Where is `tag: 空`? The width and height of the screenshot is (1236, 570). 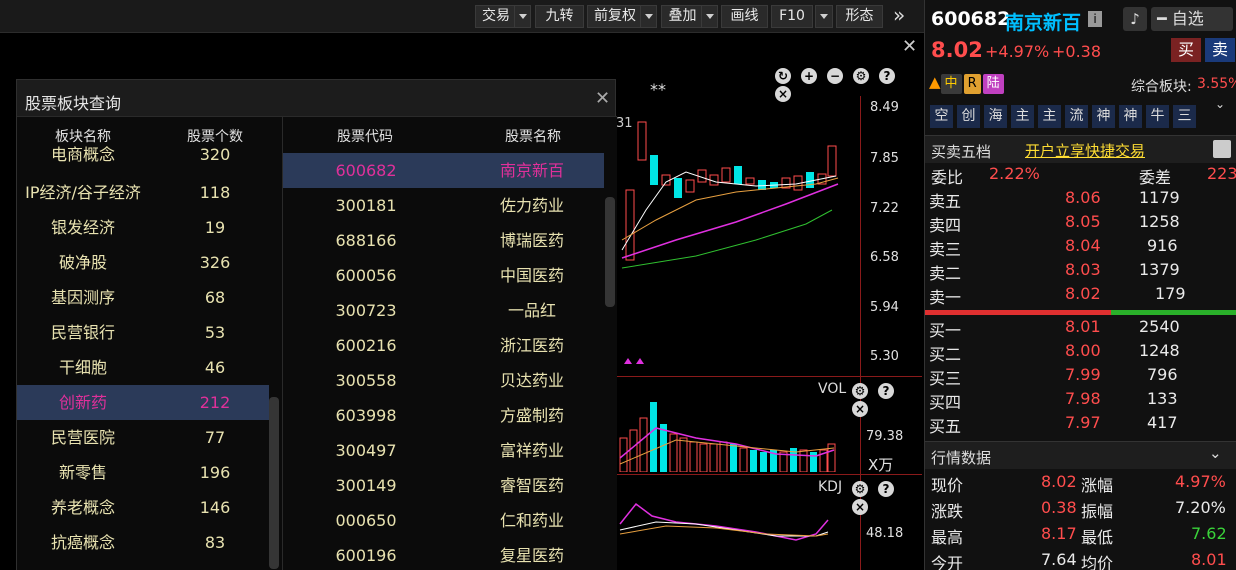 tag: 空 is located at coordinates (941, 116).